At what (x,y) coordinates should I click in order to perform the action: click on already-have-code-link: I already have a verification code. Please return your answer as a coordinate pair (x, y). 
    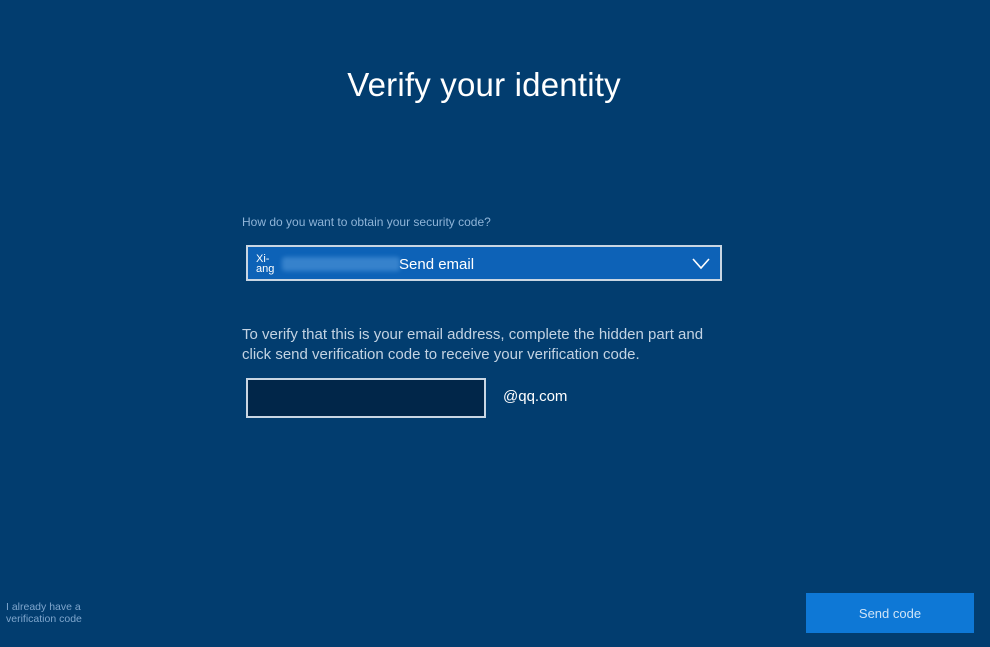
    Looking at the image, I should click on (52, 613).